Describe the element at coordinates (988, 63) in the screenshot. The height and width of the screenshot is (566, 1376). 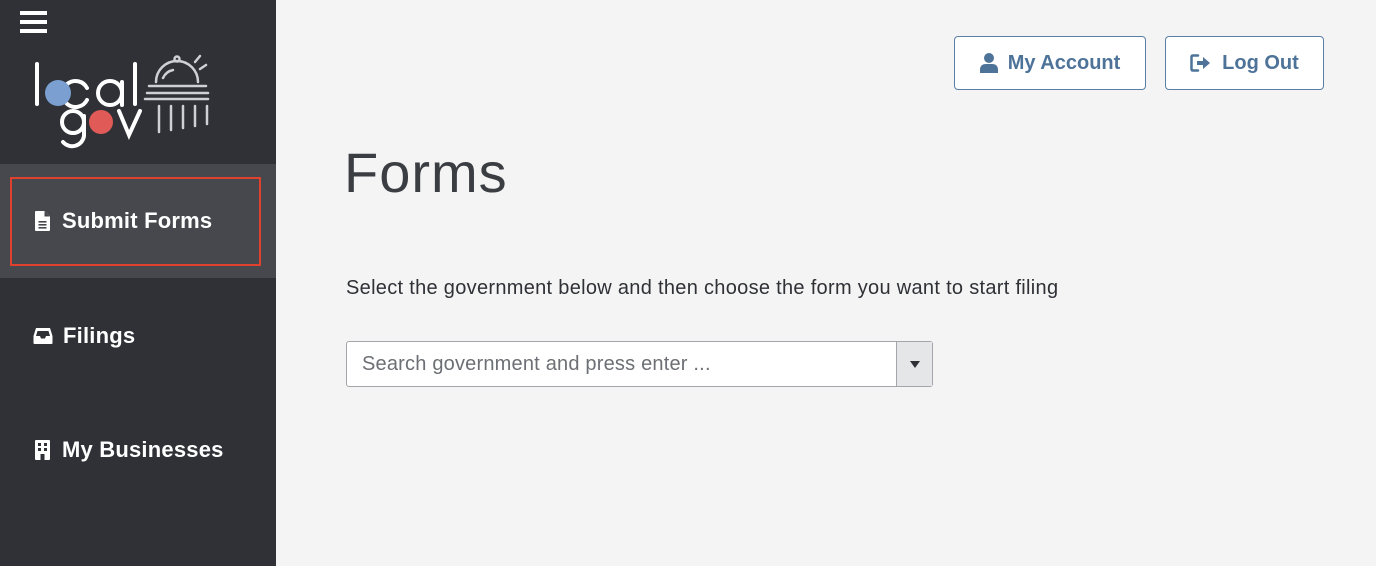
I see `user-icon` at that location.